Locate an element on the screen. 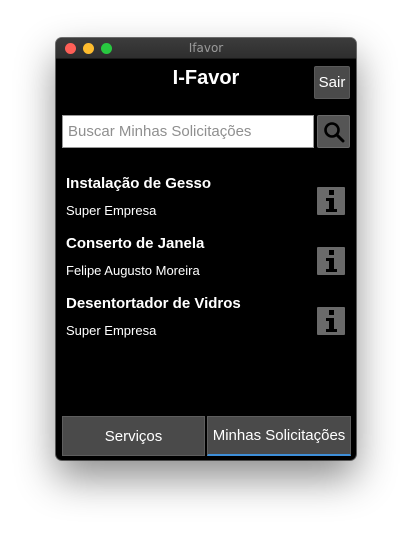 This screenshot has height=534, width=412. search-icon is located at coordinates (333, 131).